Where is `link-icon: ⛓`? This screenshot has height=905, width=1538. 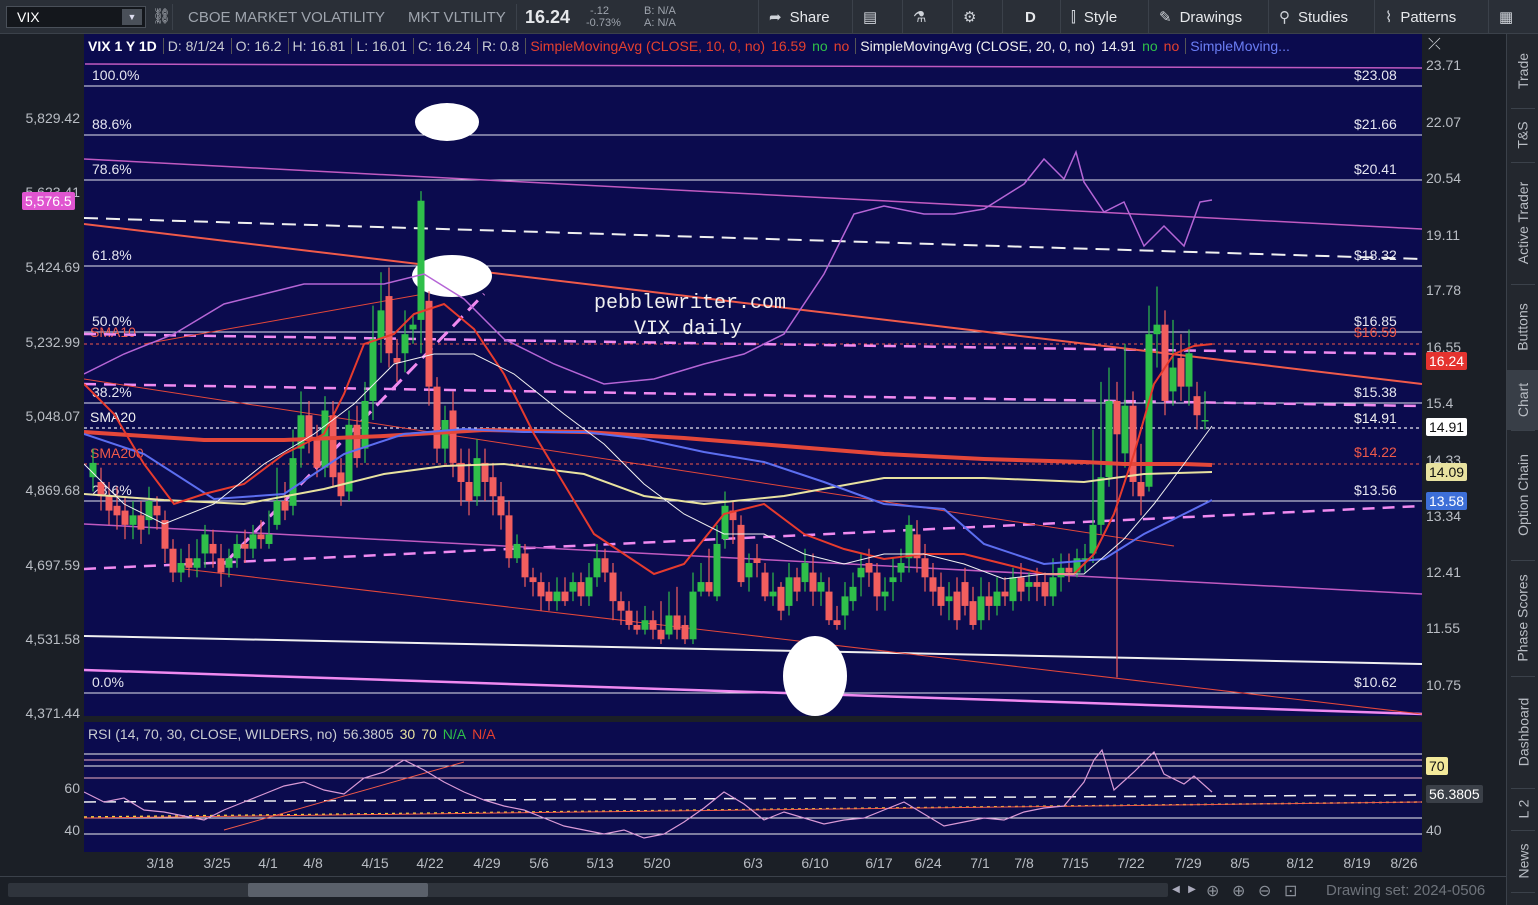
link-icon: ⛓ is located at coordinates (161, 16).